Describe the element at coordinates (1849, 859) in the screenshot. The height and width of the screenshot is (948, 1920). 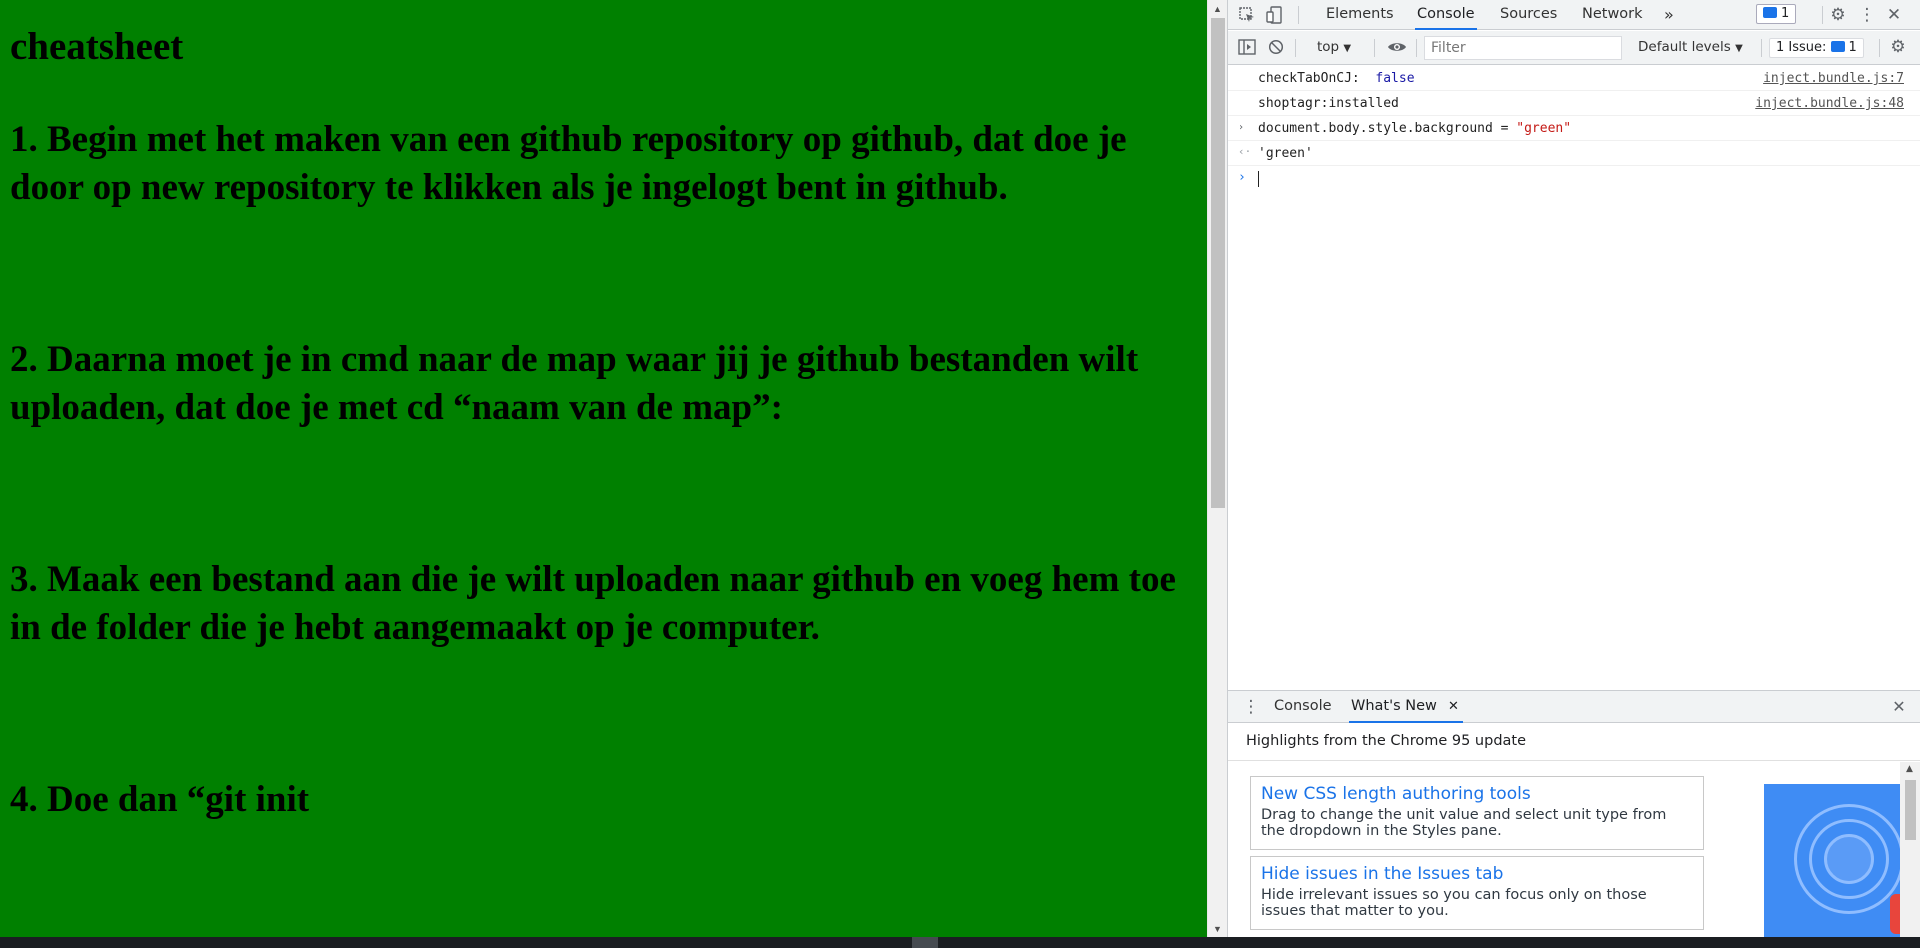
I see `promo-ring` at that location.